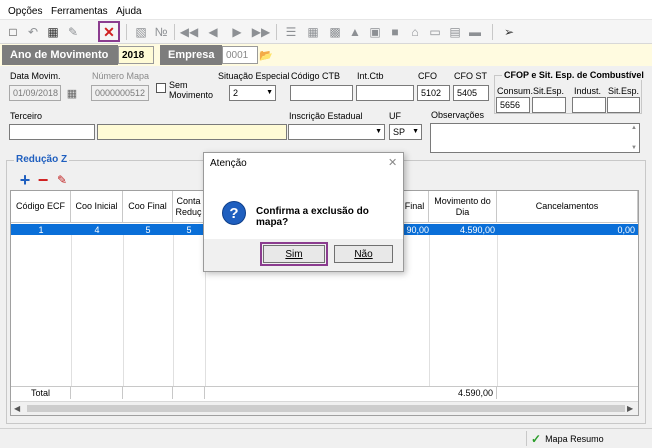 The width and height of the screenshot is (652, 448). What do you see at coordinates (109, 31) in the screenshot?
I see `delete-icon: ✕` at bounding box center [109, 31].